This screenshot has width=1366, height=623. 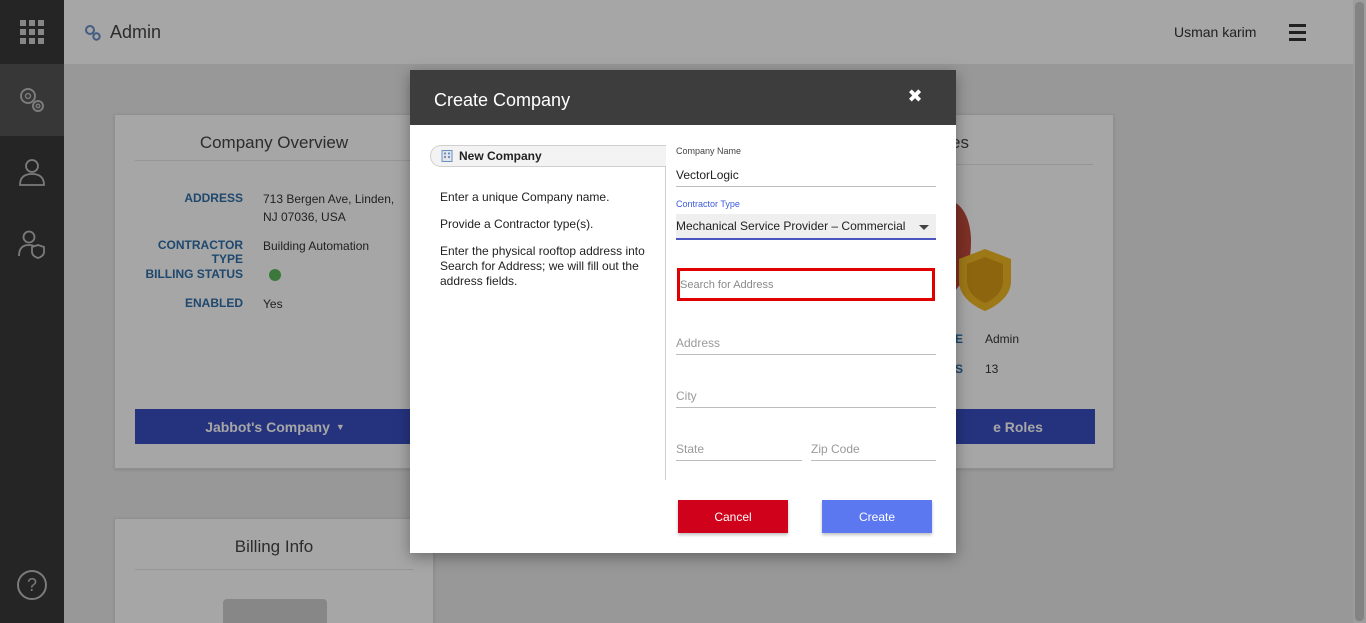 What do you see at coordinates (500, 156) in the screenshot?
I see `step-tab-label: New Company` at bounding box center [500, 156].